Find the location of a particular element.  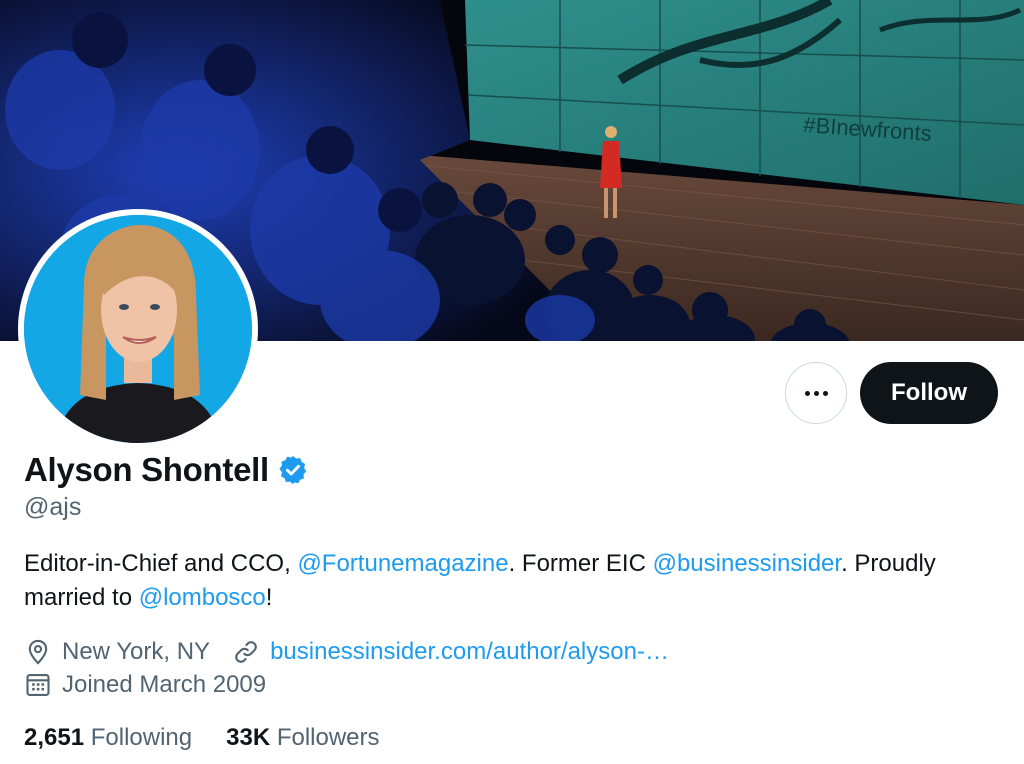

bio-text: . Former EIC is located at coordinates (580, 563).